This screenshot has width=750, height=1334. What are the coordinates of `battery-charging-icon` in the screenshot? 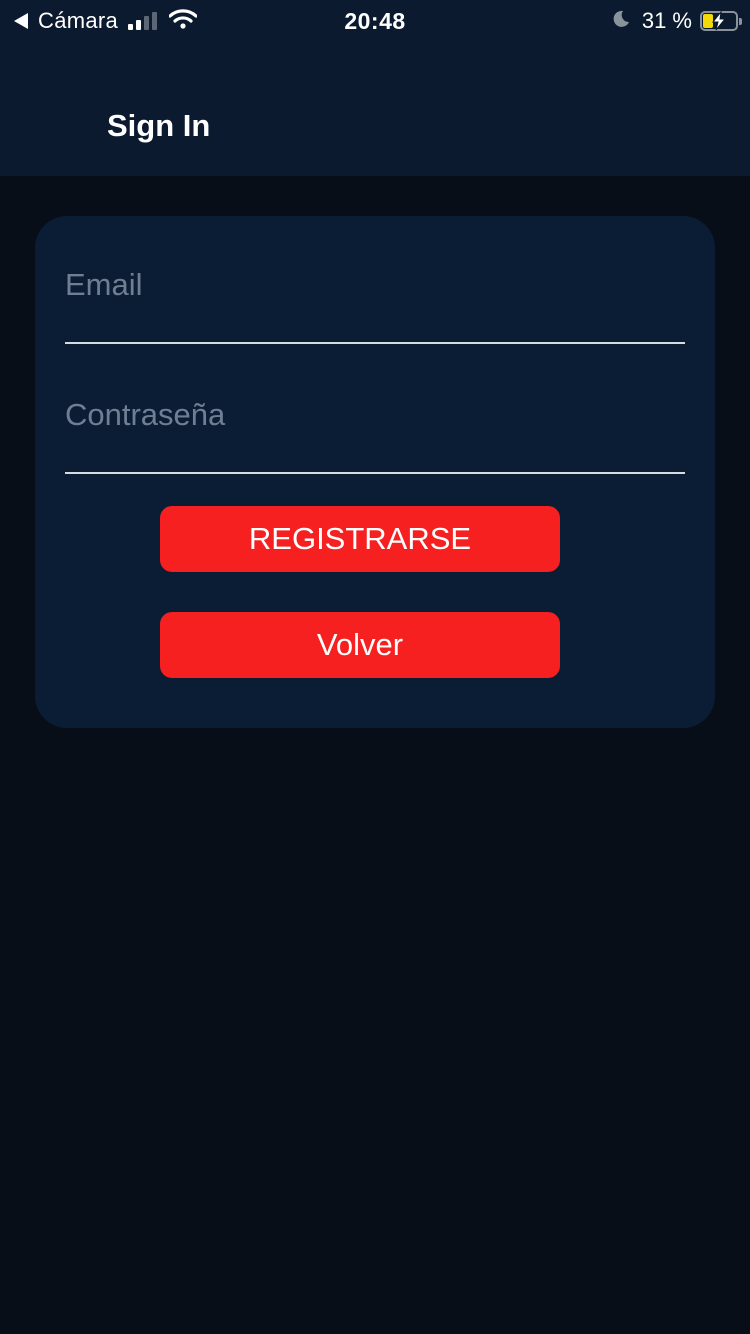 It's located at (721, 21).